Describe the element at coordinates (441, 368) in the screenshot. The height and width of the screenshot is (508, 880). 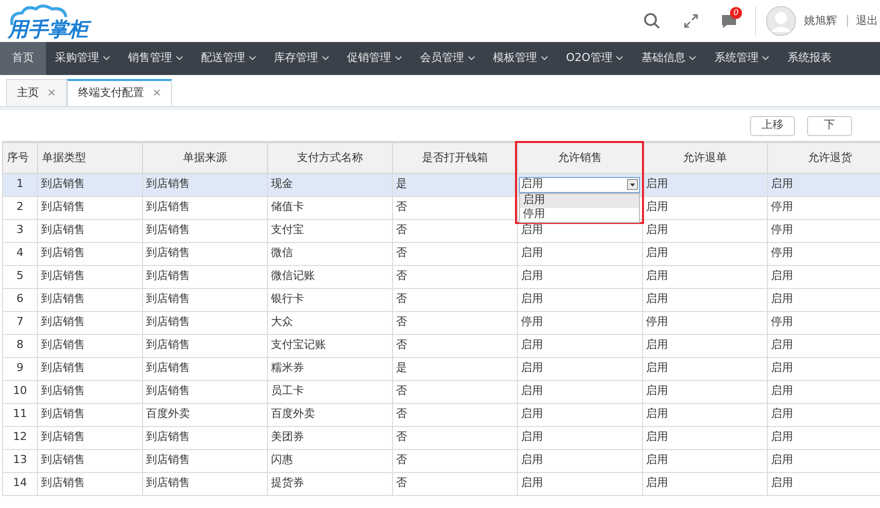
I see `table-row: 9 到店销售 到店销售 糯米券 是 启用 启用 启用` at that location.